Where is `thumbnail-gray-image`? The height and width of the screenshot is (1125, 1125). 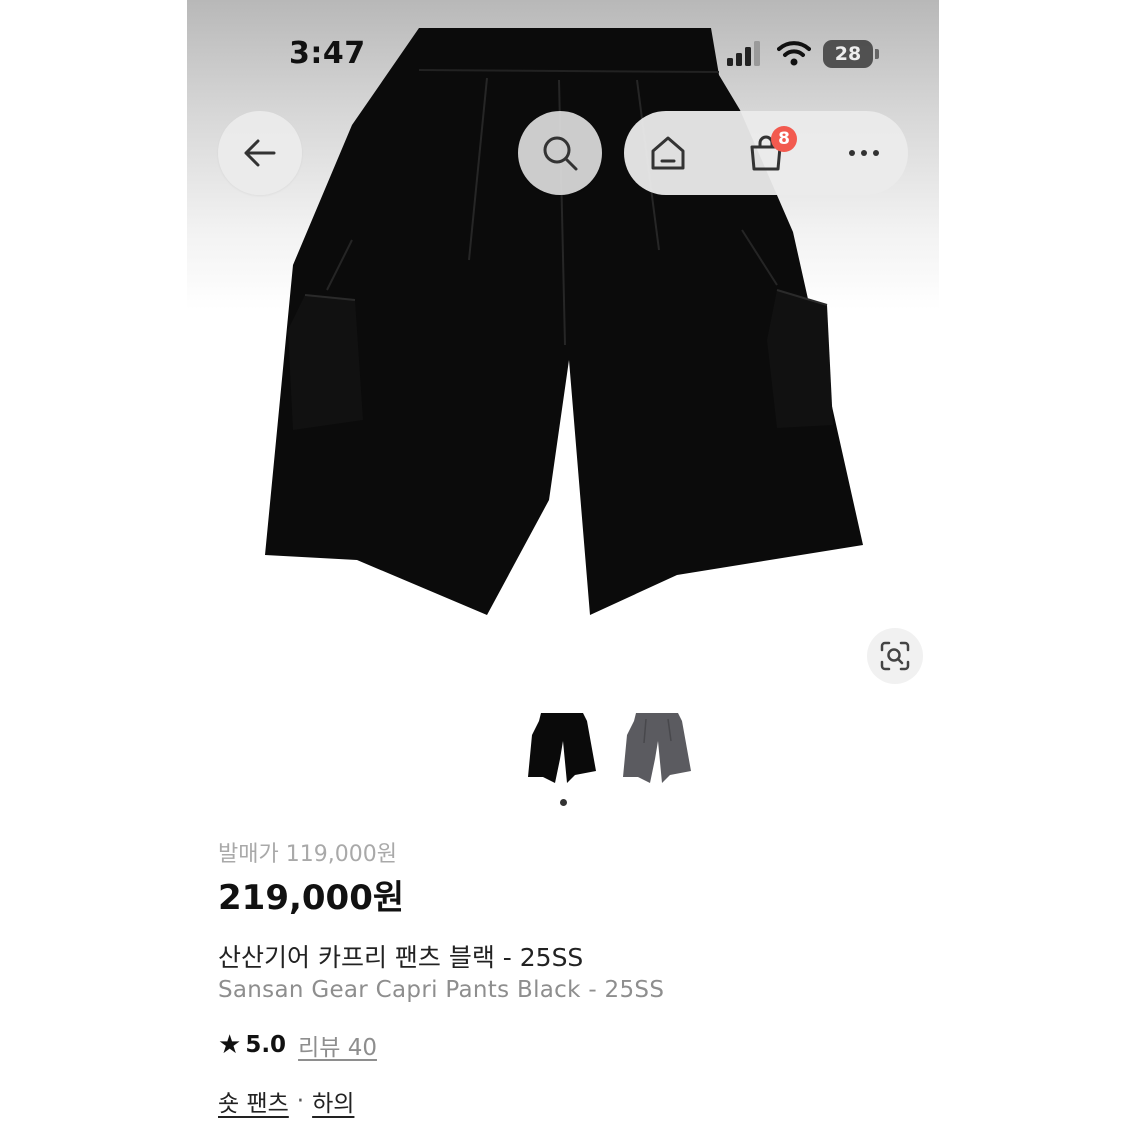
thumbnail-gray-image is located at coordinates (657, 748).